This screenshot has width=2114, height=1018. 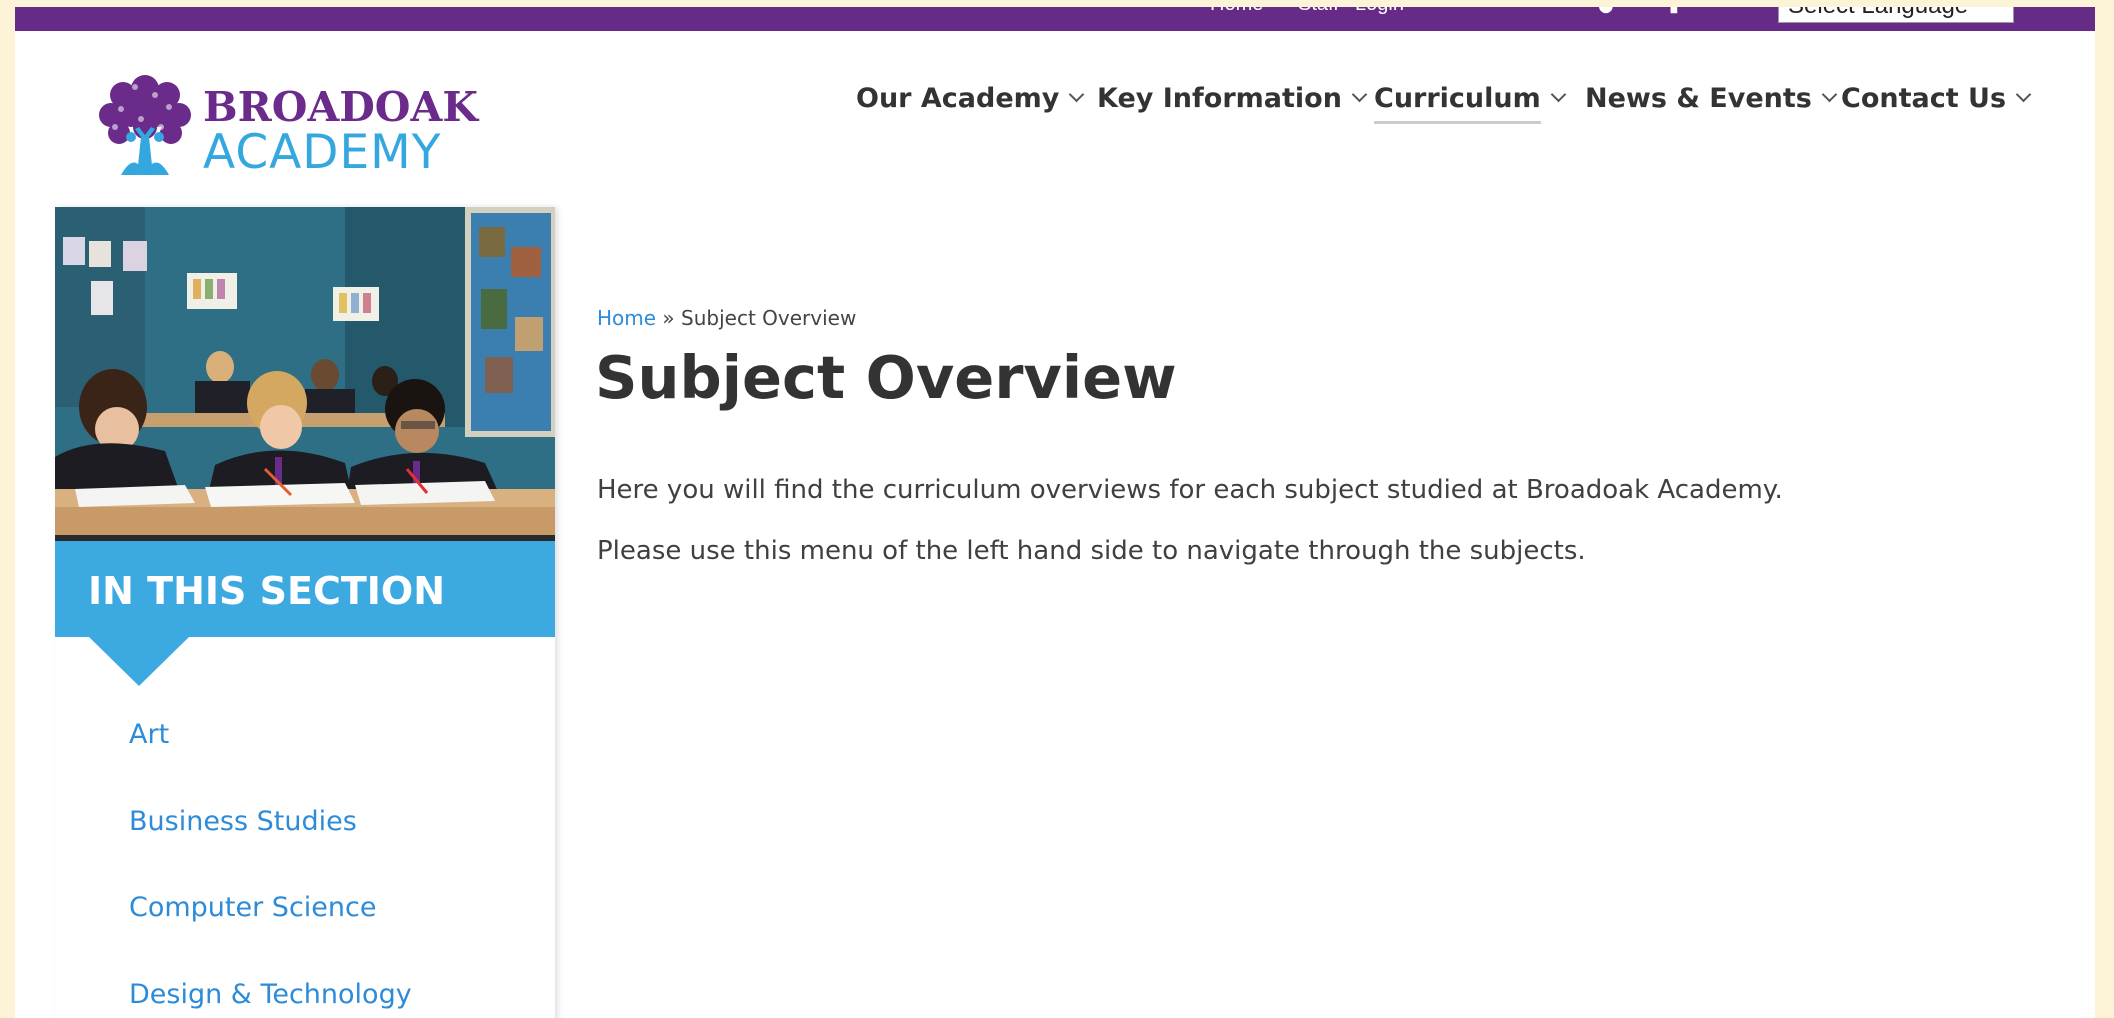 I want to click on breadcrumb-home-link: Home, so click(x=626, y=318).